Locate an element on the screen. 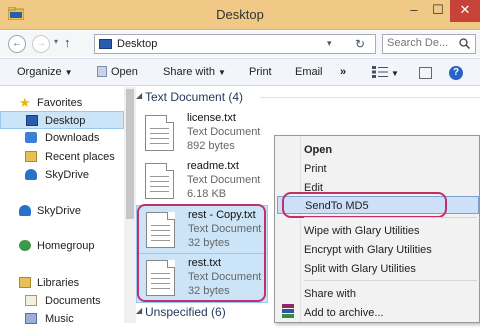 This screenshot has width=480, height=328. back-button: ← is located at coordinates (17, 44).